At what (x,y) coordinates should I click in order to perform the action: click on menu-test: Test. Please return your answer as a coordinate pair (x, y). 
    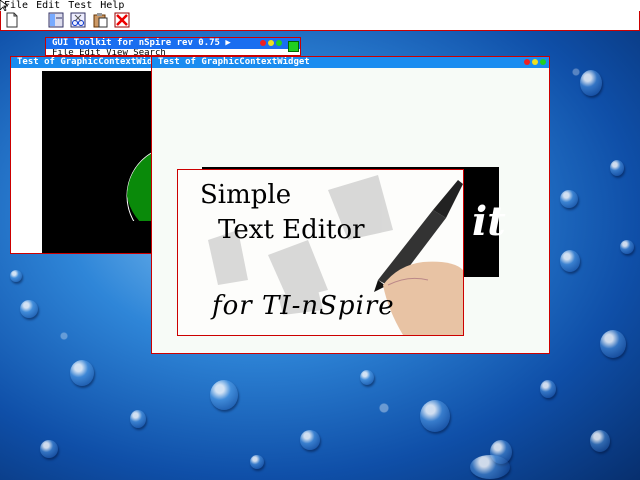
    Looking at the image, I should click on (80, 5).